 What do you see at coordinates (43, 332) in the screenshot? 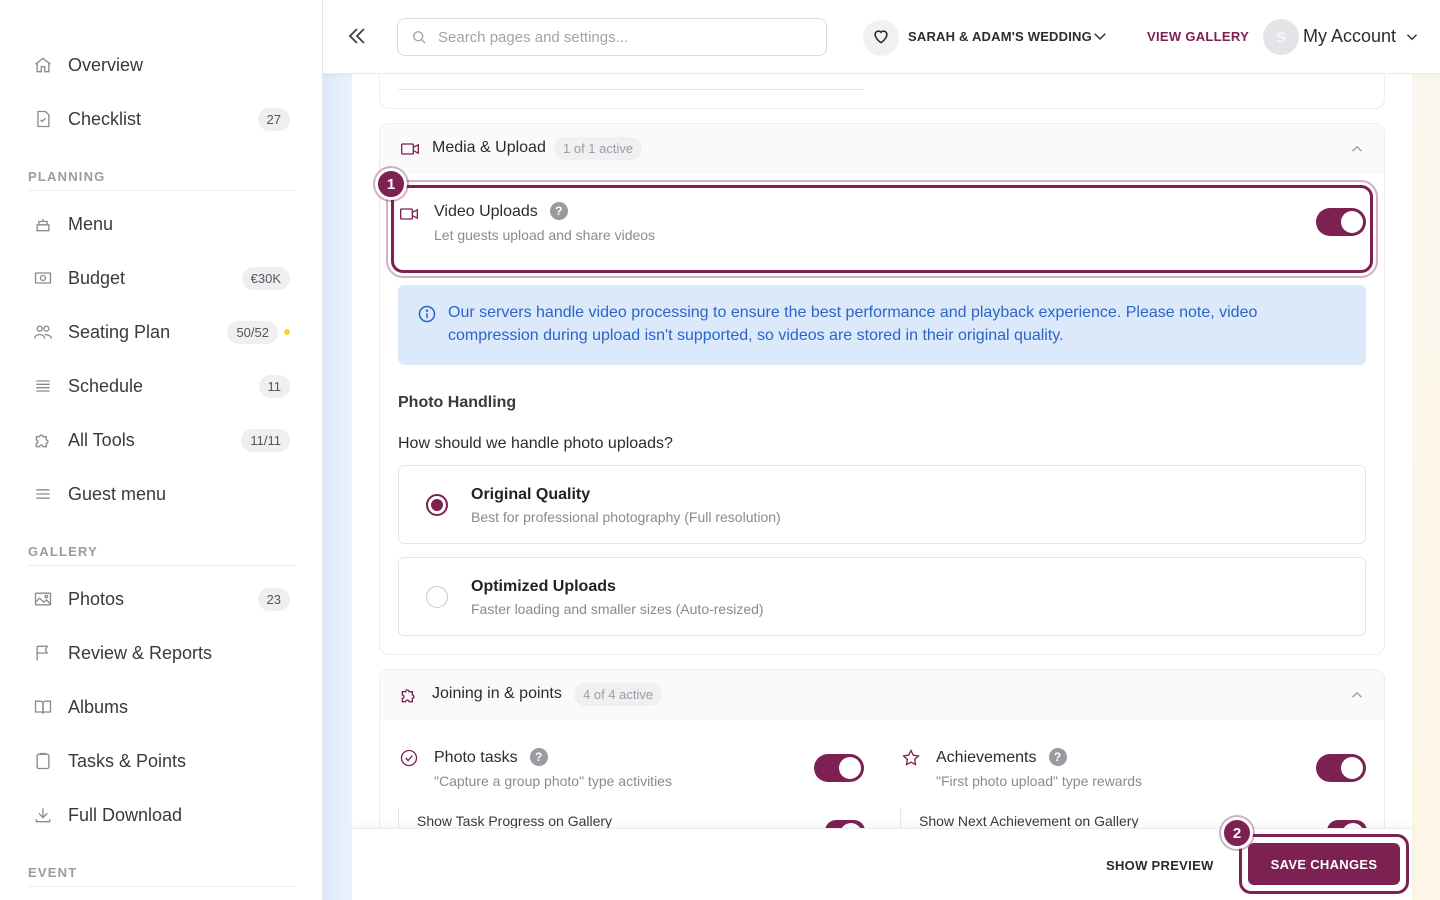
I see `people-icon` at bounding box center [43, 332].